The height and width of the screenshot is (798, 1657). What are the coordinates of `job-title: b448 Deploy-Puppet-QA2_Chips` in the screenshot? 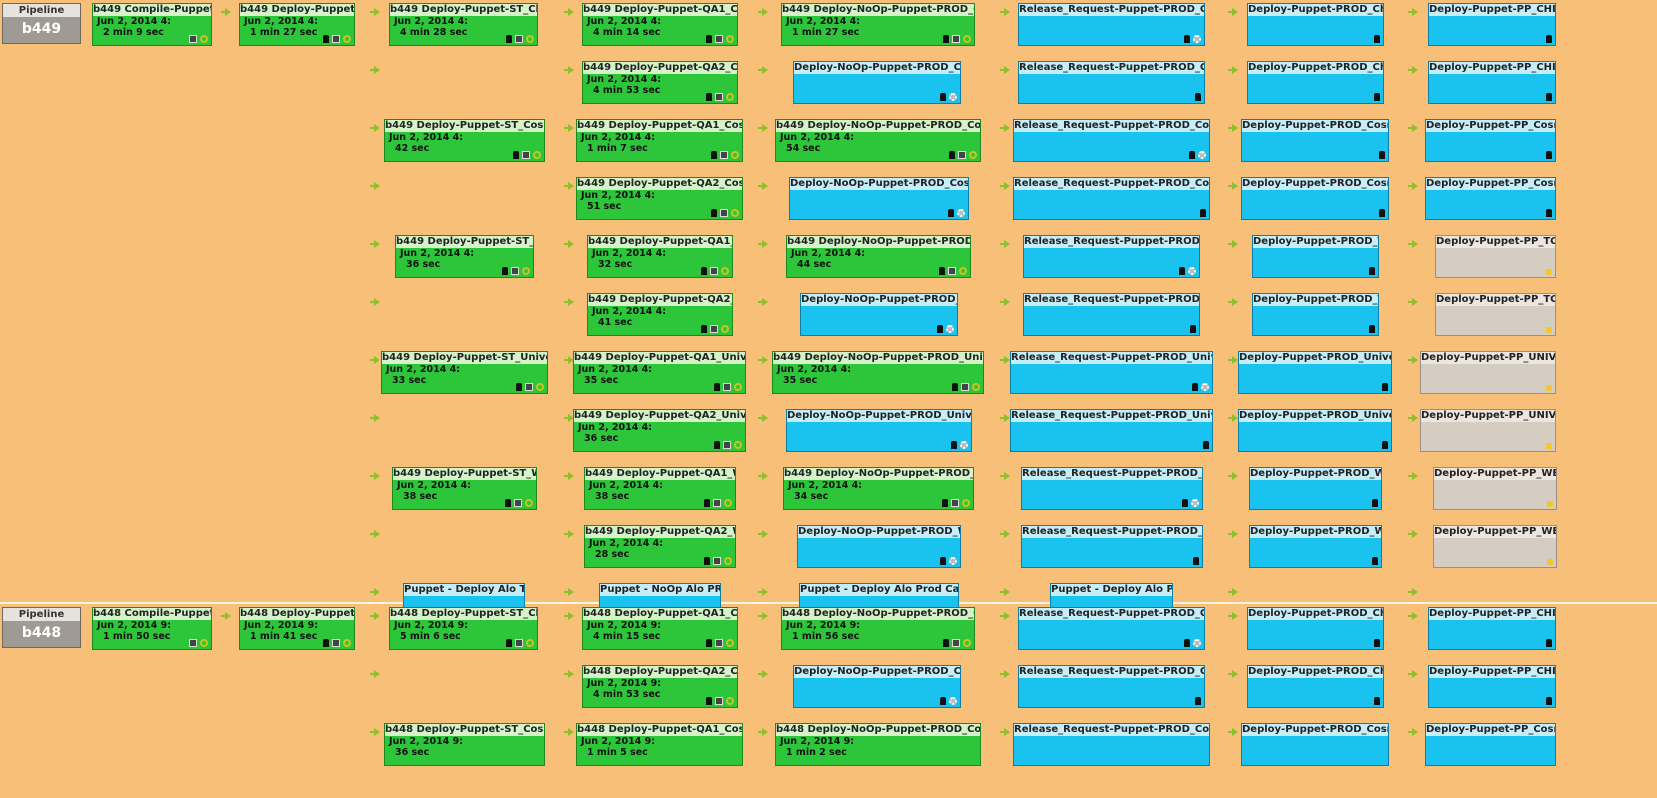 It's located at (660, 672).